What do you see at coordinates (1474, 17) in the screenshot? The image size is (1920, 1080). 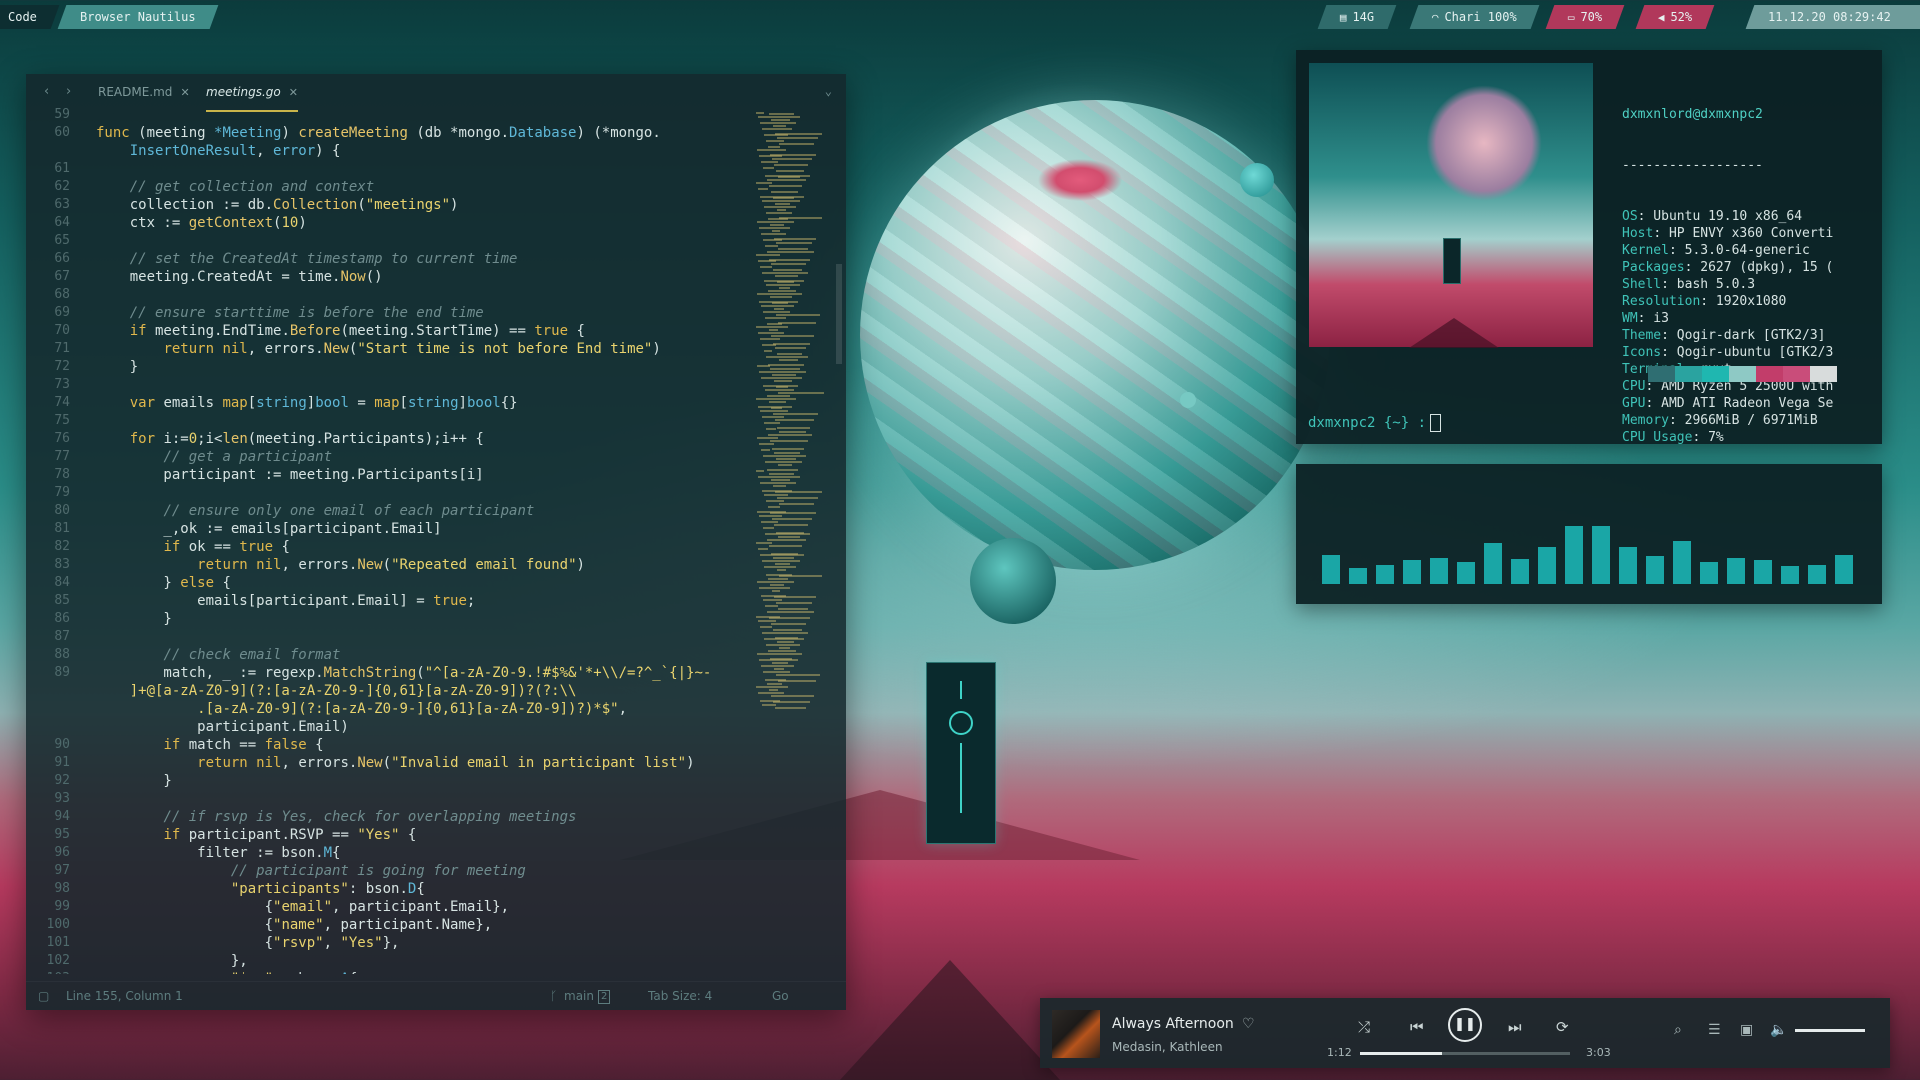 I see `wifi-status: ◠ Chari 100%` at bounding box center [1474, 17].